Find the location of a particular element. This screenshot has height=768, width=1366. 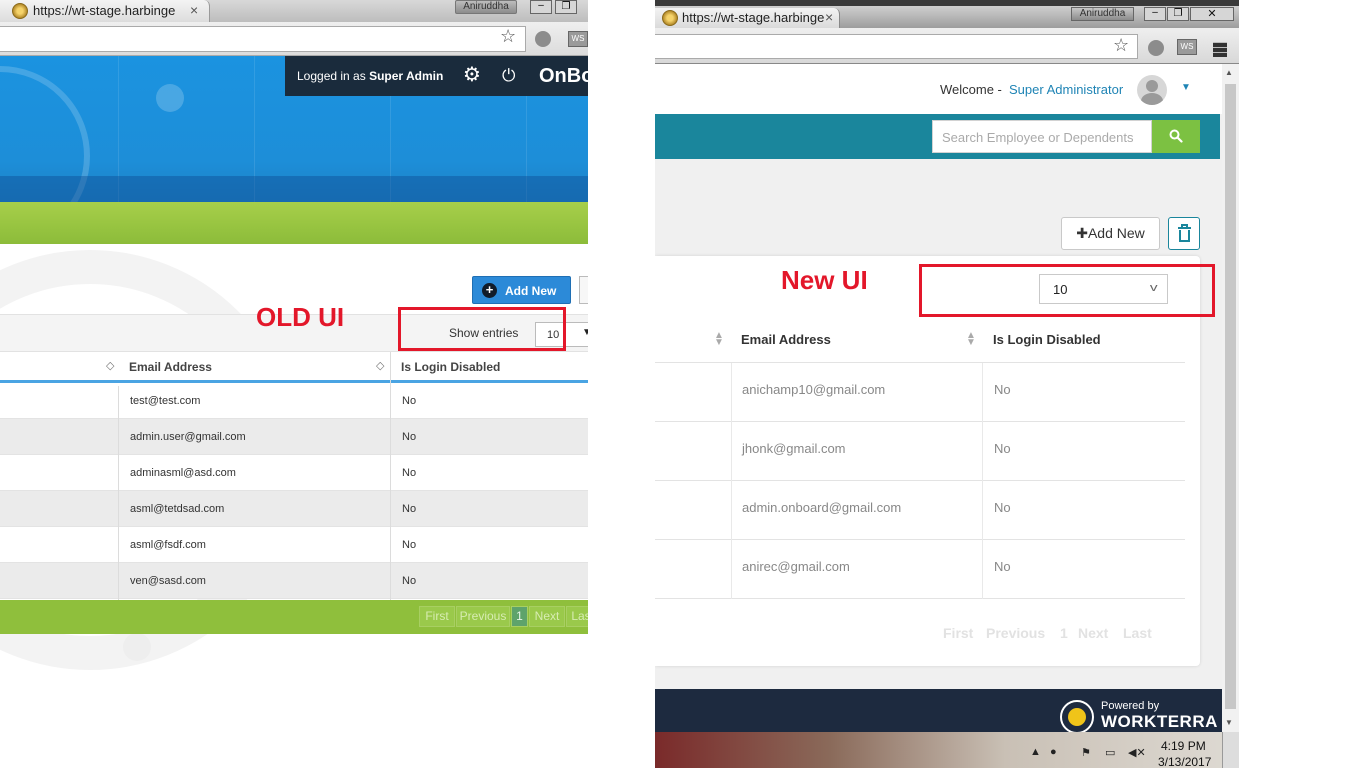

email-cell: adminasml@asd.com is located at coordinates (183, 473).